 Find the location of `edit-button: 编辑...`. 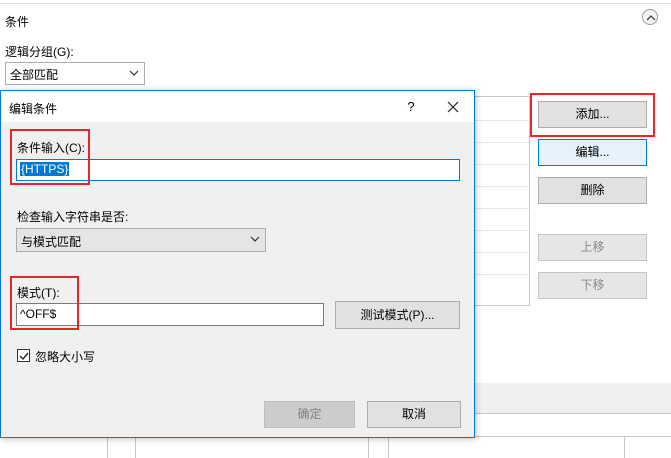

edit-button: 编辑... is located at coordinates (592, 152).